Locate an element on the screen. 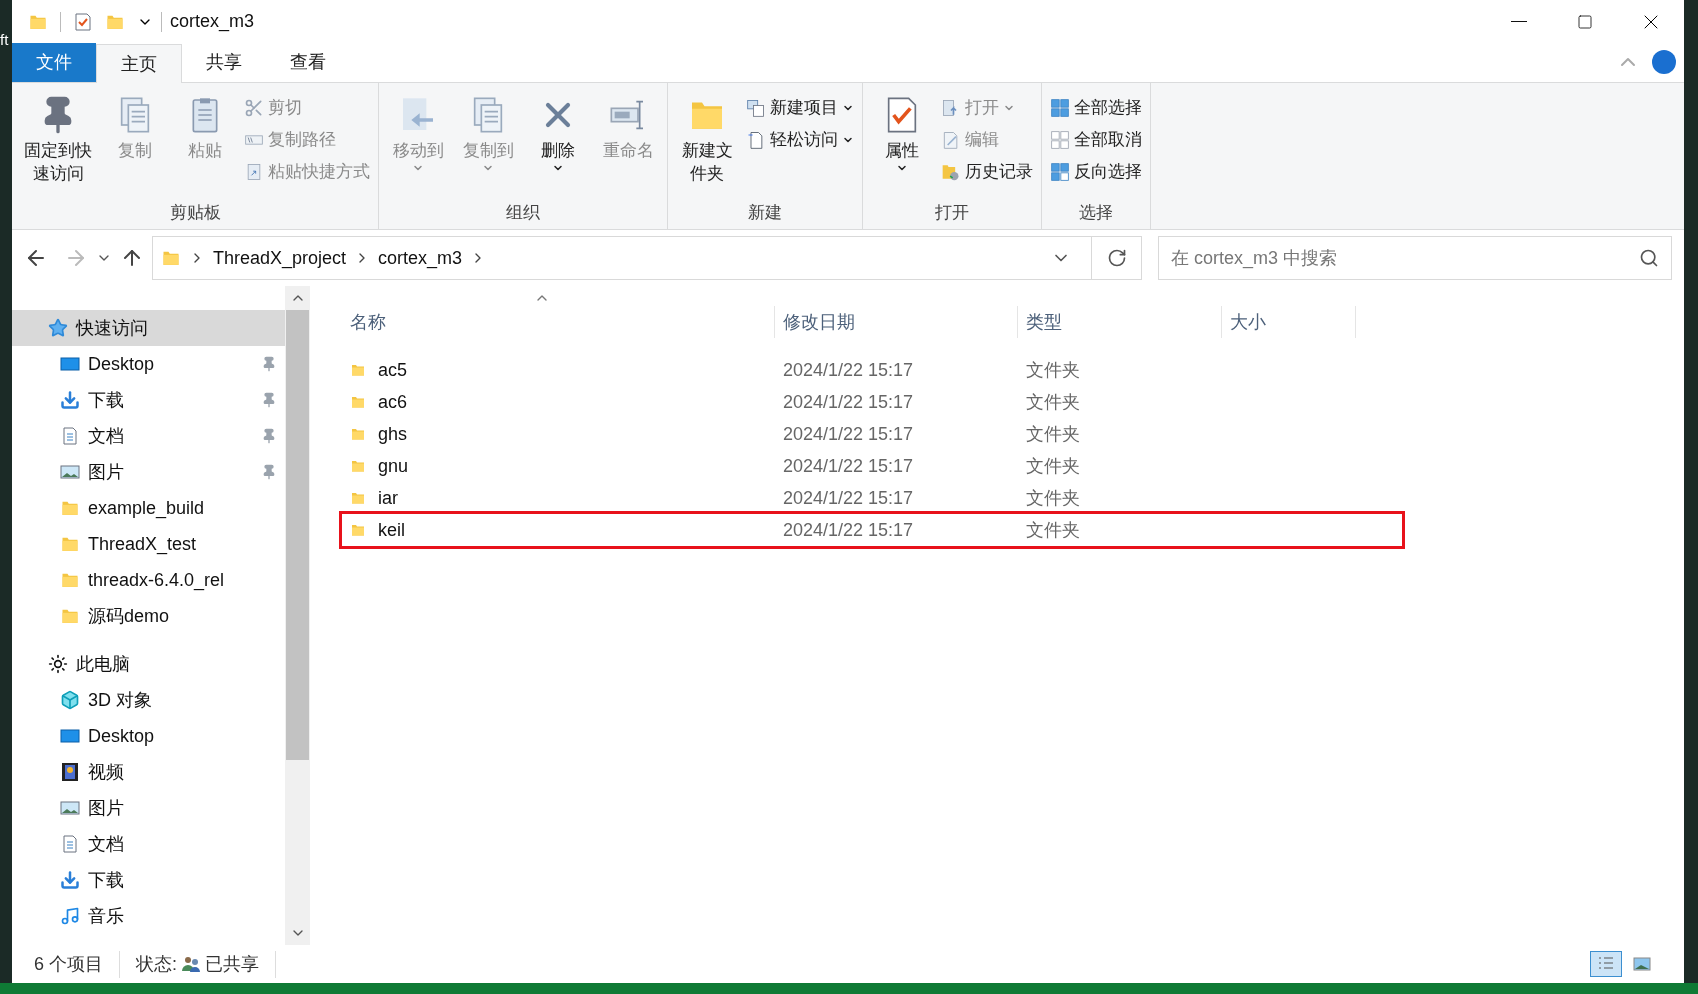  nav-item: 视频 is located at coordinates (148, 772).